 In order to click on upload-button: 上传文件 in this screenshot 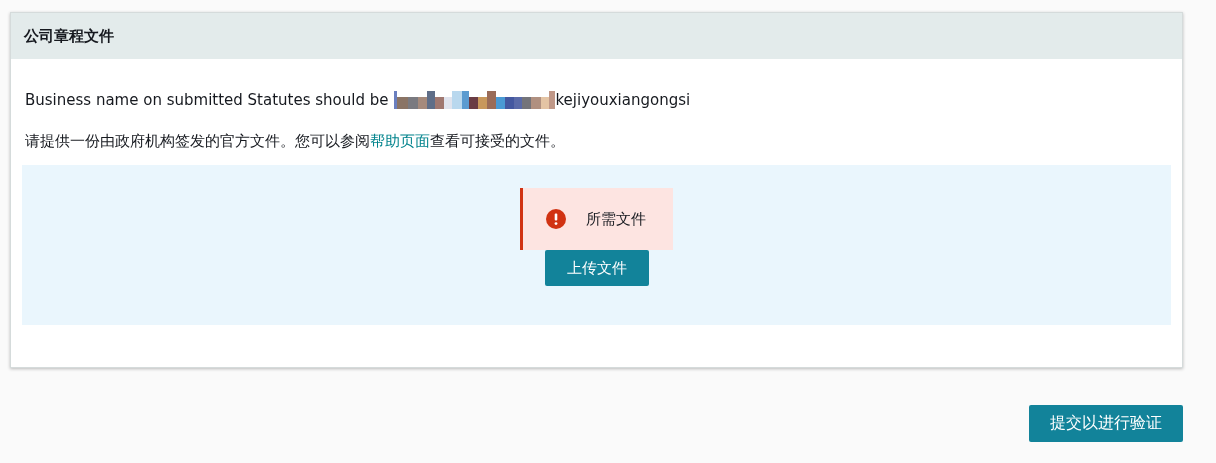, I will do `click(596, 268)`.